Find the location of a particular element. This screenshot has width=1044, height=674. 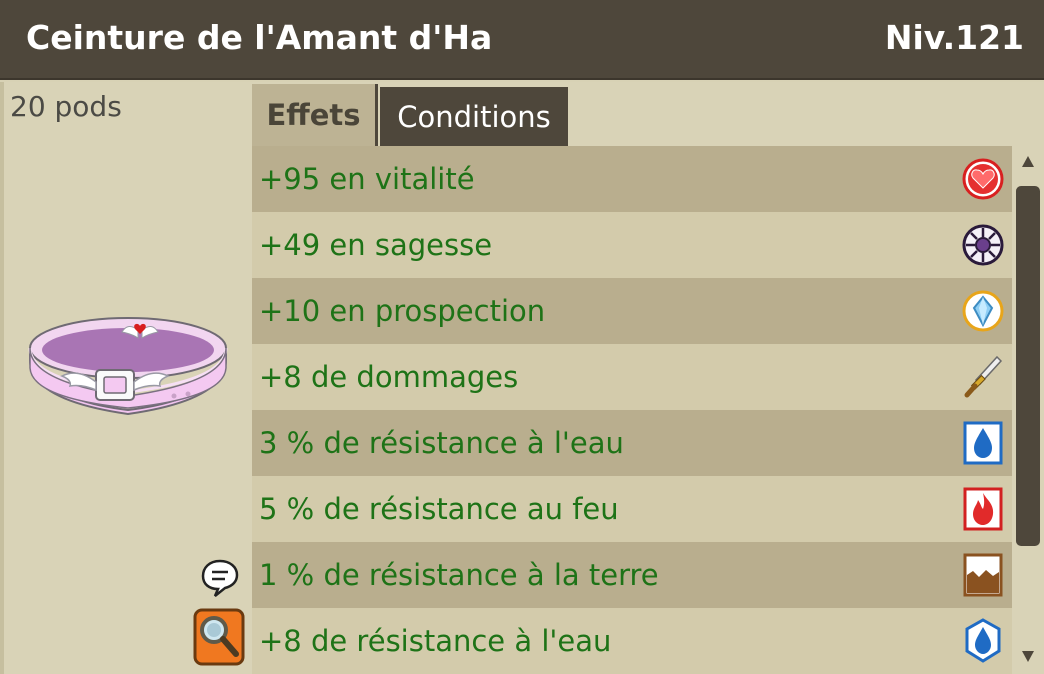

effect-row: +49 en sagesse is located at coordinates (632, 245).